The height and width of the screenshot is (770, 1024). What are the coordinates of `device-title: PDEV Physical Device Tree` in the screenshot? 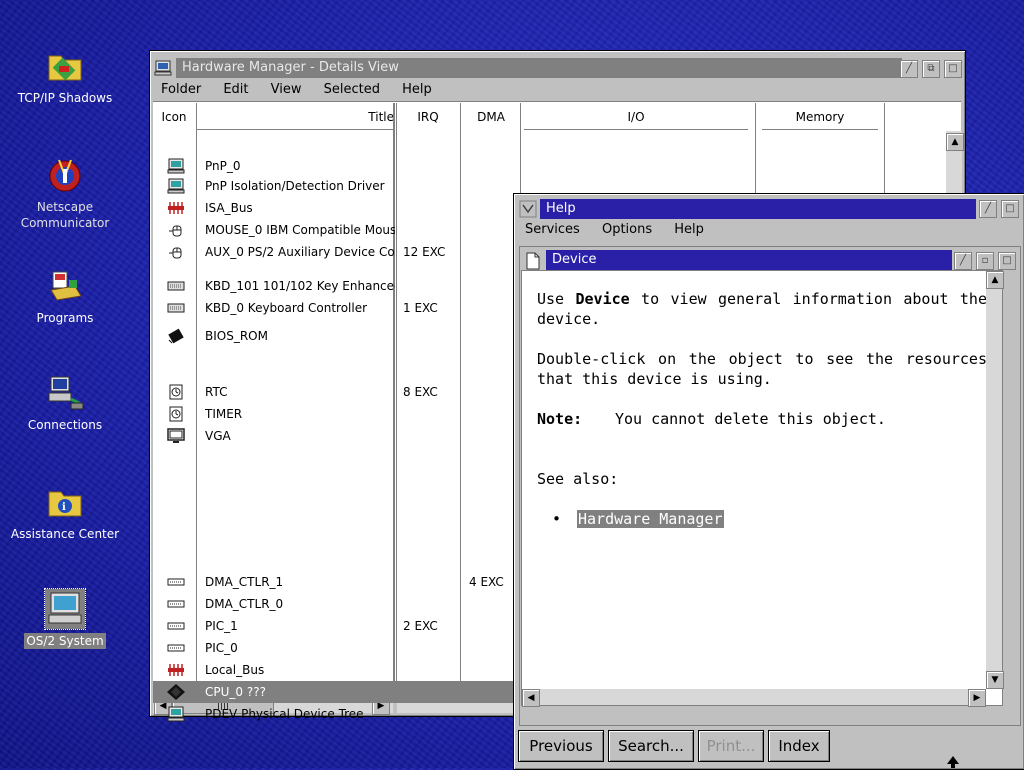 It's located at (300, 714).